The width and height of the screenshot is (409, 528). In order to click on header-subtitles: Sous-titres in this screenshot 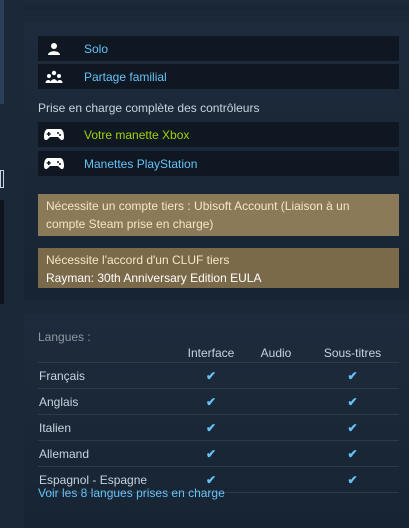, I will do `click(352, 353)`.